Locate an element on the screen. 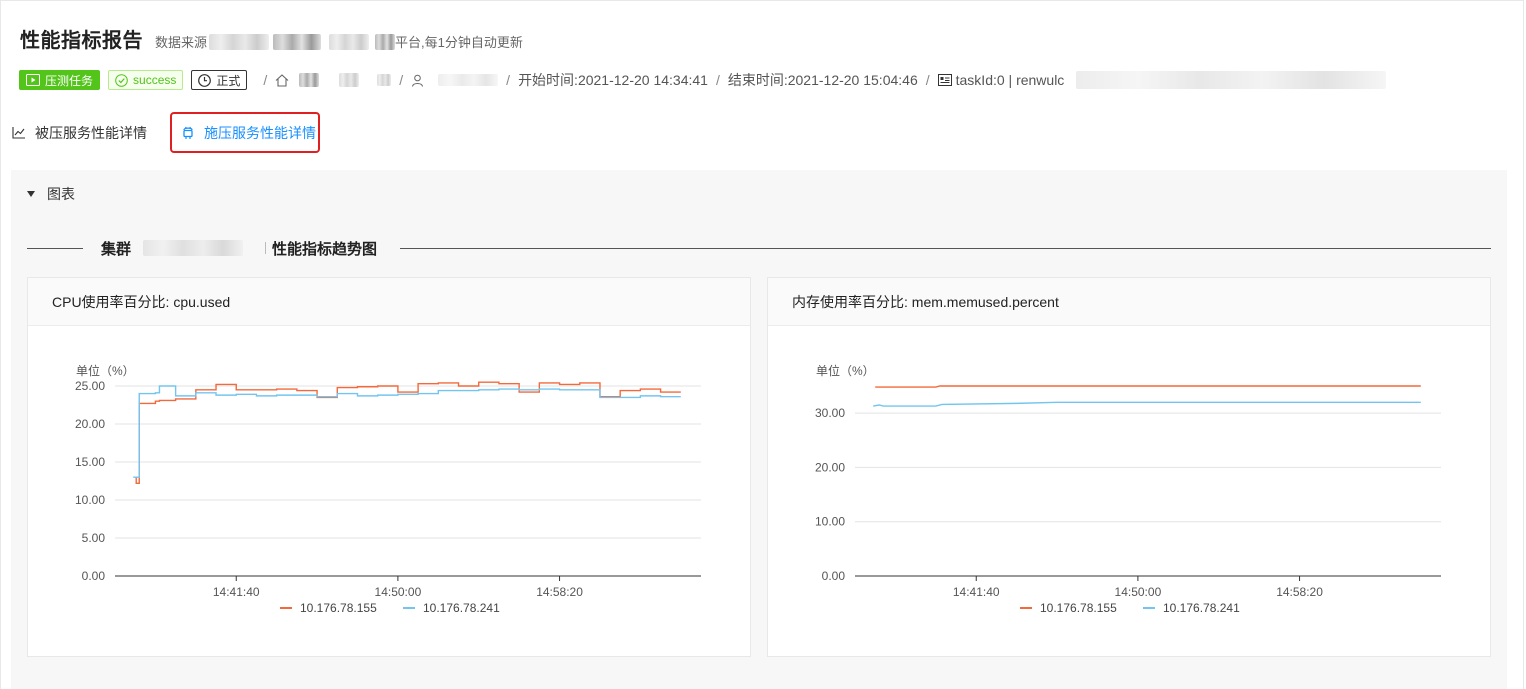 The height and width of the screenshot is (689, 1526). tab-target-service-performance: 被压服务性能详情 is located at coordinates (79, 133).